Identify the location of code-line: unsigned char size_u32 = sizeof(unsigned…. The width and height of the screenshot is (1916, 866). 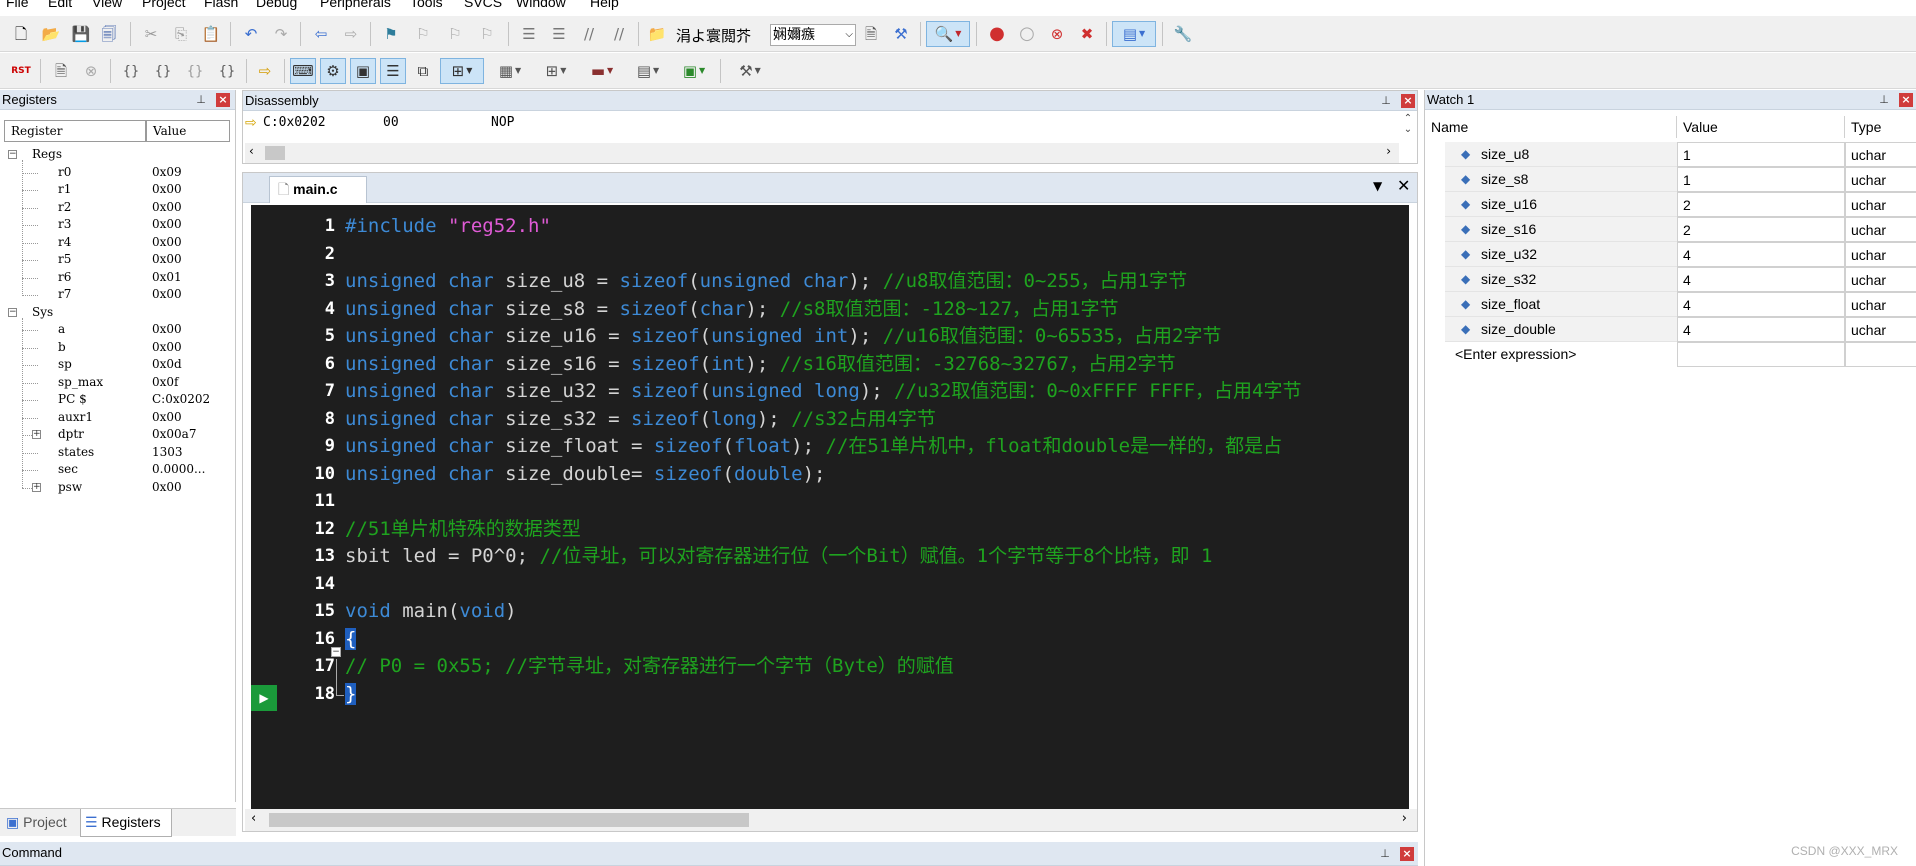
(823, 391).